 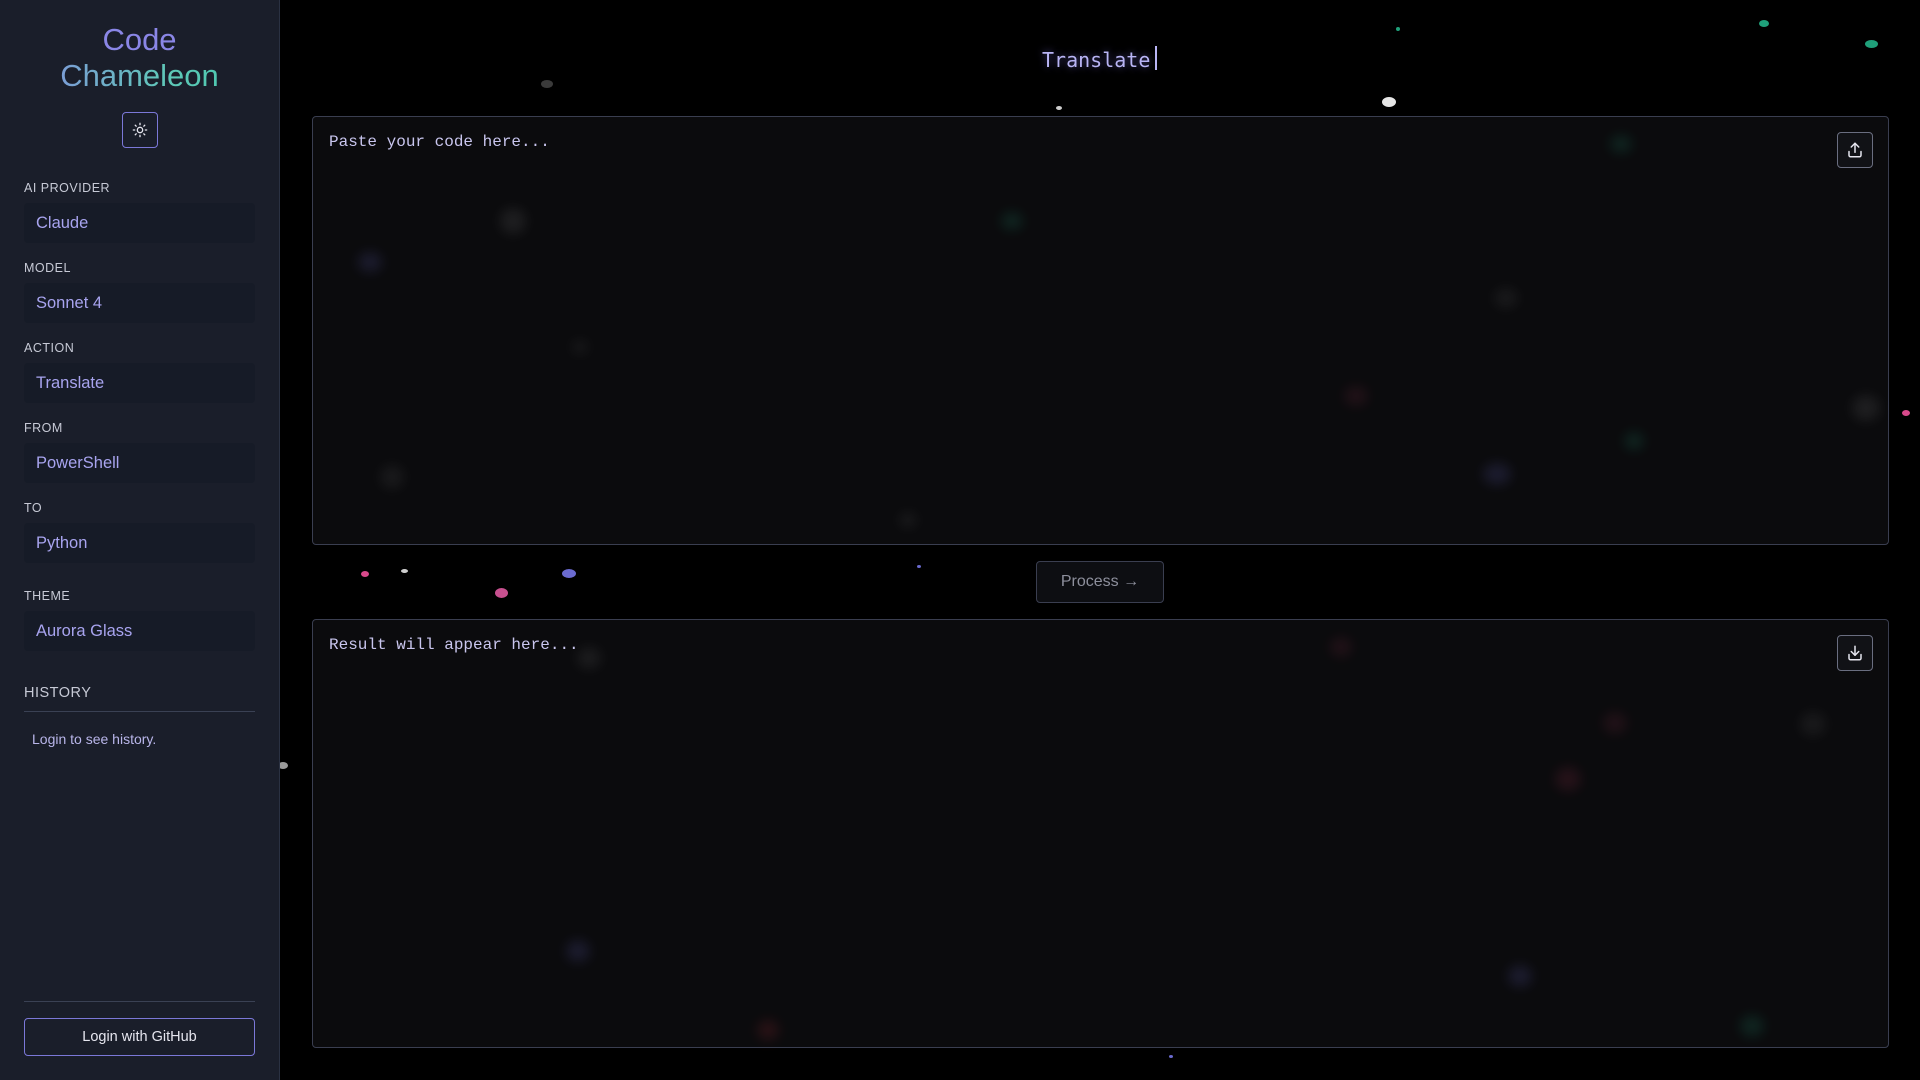 I want to click on ai-provider-label: AI PROVIDER, so click(x=67, y=188).